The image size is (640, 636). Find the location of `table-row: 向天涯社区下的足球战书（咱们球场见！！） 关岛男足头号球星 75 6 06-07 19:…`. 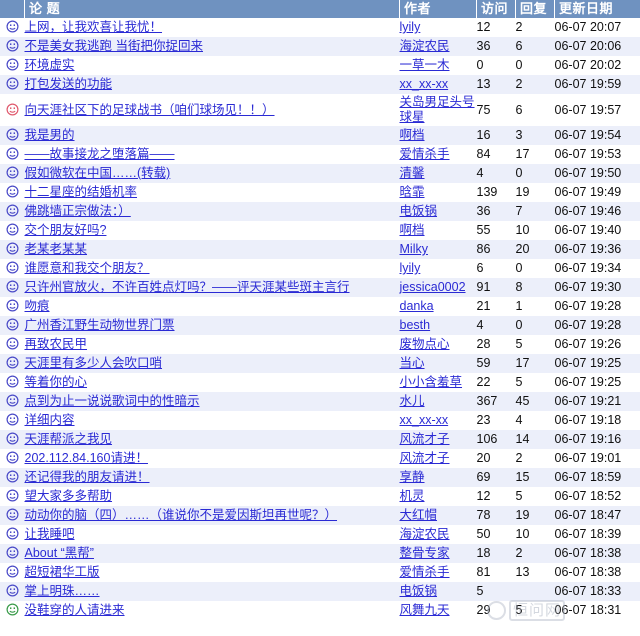

table-row: 向天涯社区下的足球战书（咱们球场见！！） 关岛男足头号球星 75 6 06-07 19:… is located at coordinates (320, 110).